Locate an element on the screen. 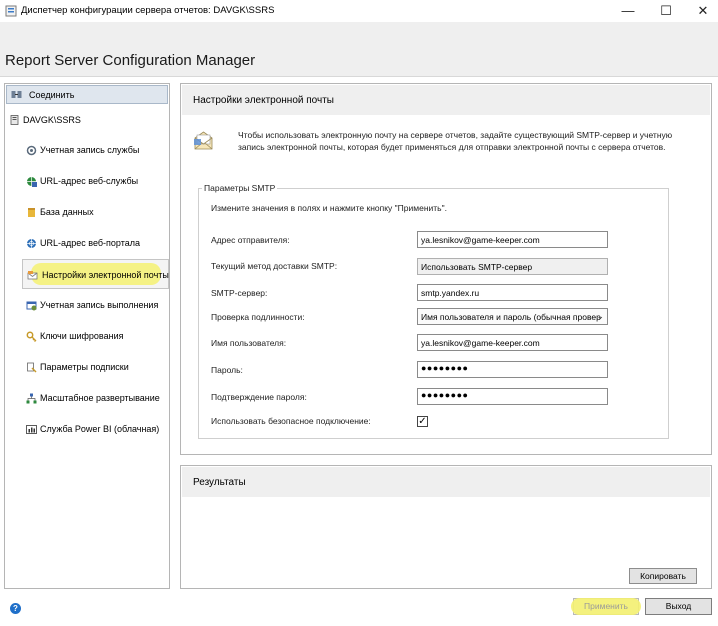 The height and width of the screenshot is (626, 718). sender-address-input: ya.lesnikov@game-keeper.com is located at coordinates (512, 239).